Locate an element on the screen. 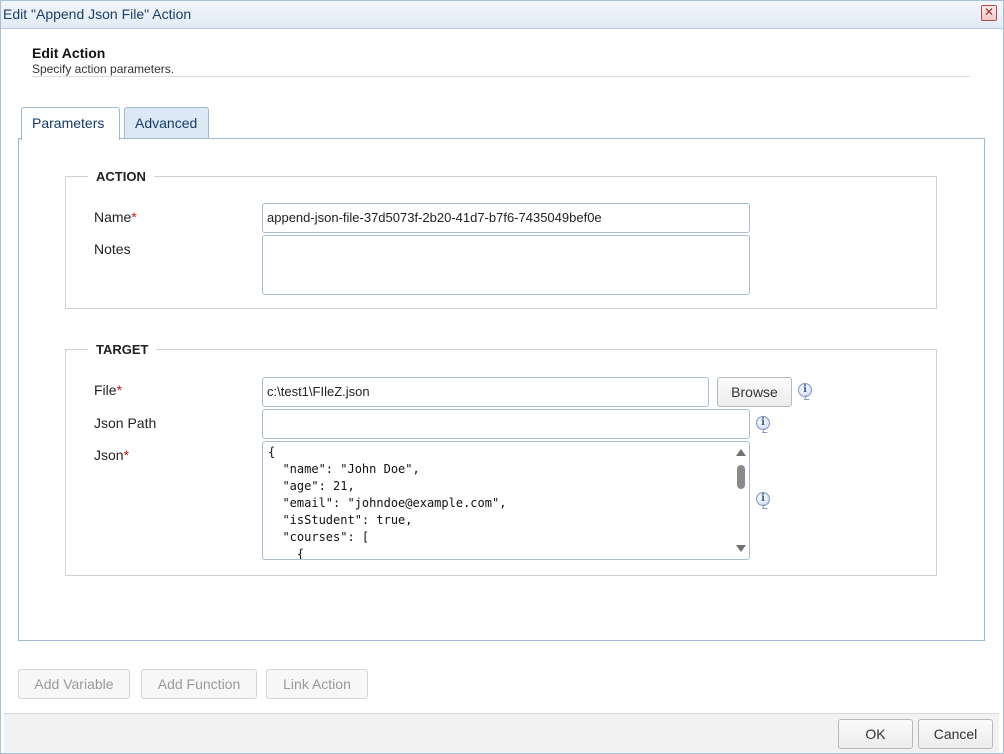 This screenshot has height=754, width=1004. header-title: Edit Action is located at coordinates (69, 53).